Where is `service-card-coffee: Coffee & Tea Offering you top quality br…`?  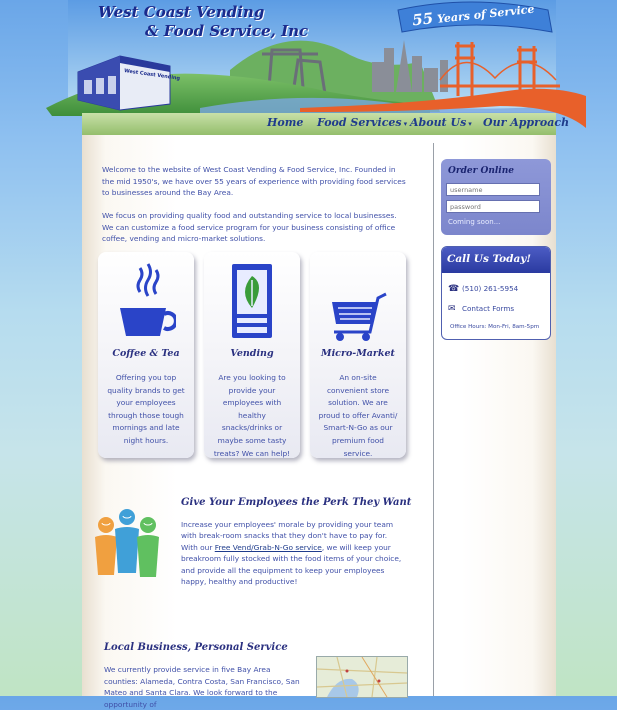 service-card-coffee: Coffee & Tea Offering you top quality br… is located at coordinates (146, 355).